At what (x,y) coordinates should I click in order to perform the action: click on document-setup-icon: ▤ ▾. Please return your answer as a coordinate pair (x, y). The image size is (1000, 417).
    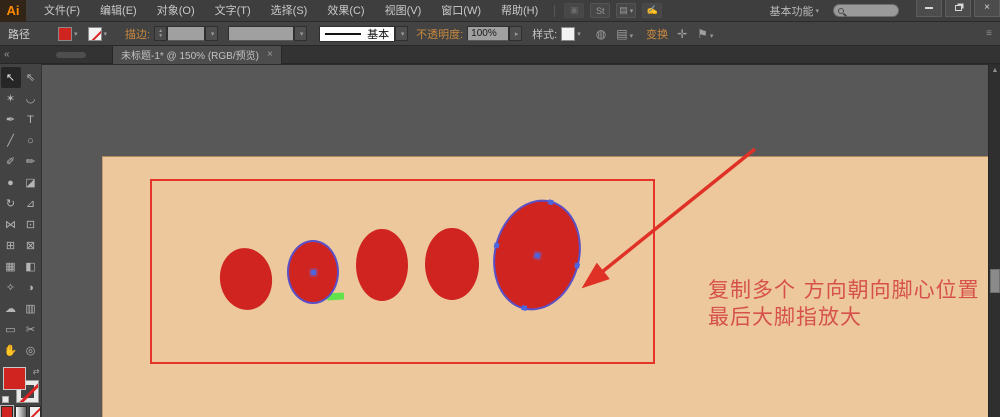
    Looking at the image, I should click on (624, 34).